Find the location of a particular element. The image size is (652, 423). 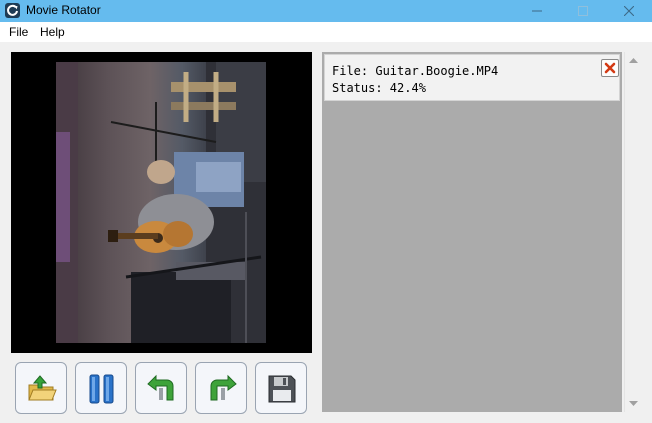

vertical-scrollbar is located at coordinates (633, 232).